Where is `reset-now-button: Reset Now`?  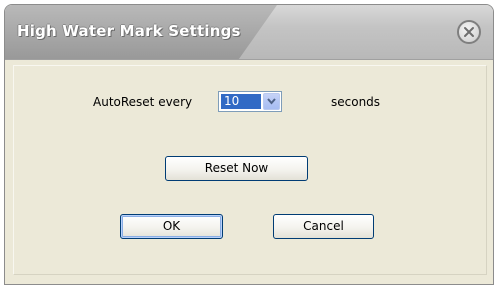
reset-now-button: Reset Now is located at coordinates (236, 168).